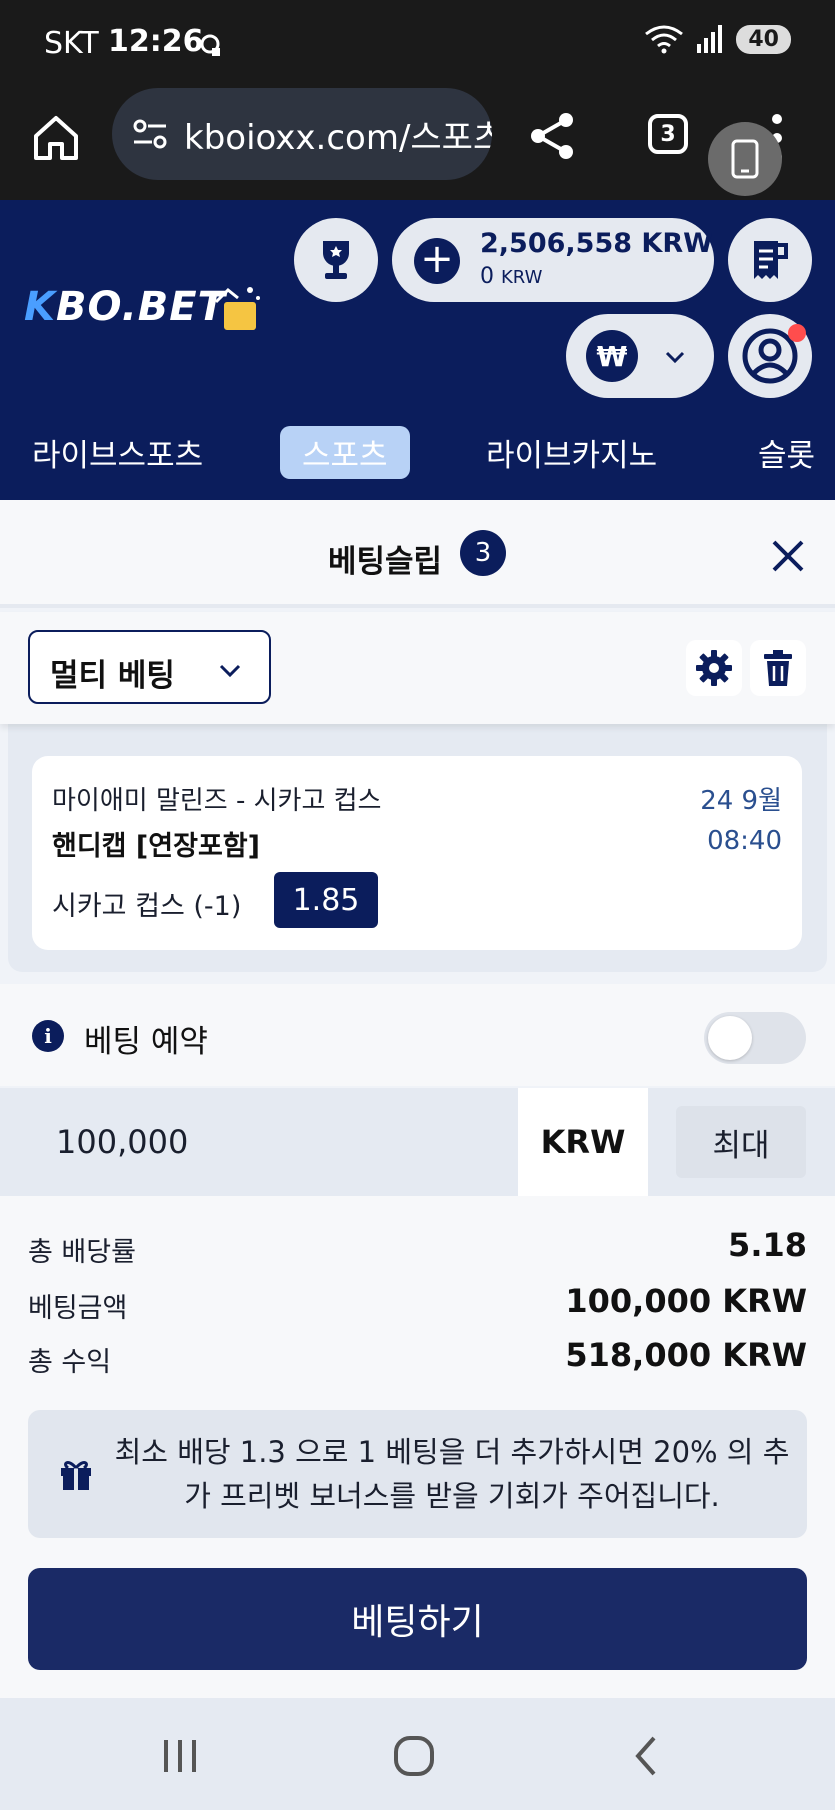 The height and width of the screenshot is (1810, 835). I want to click on tab-count: 3, so click(668, 134).